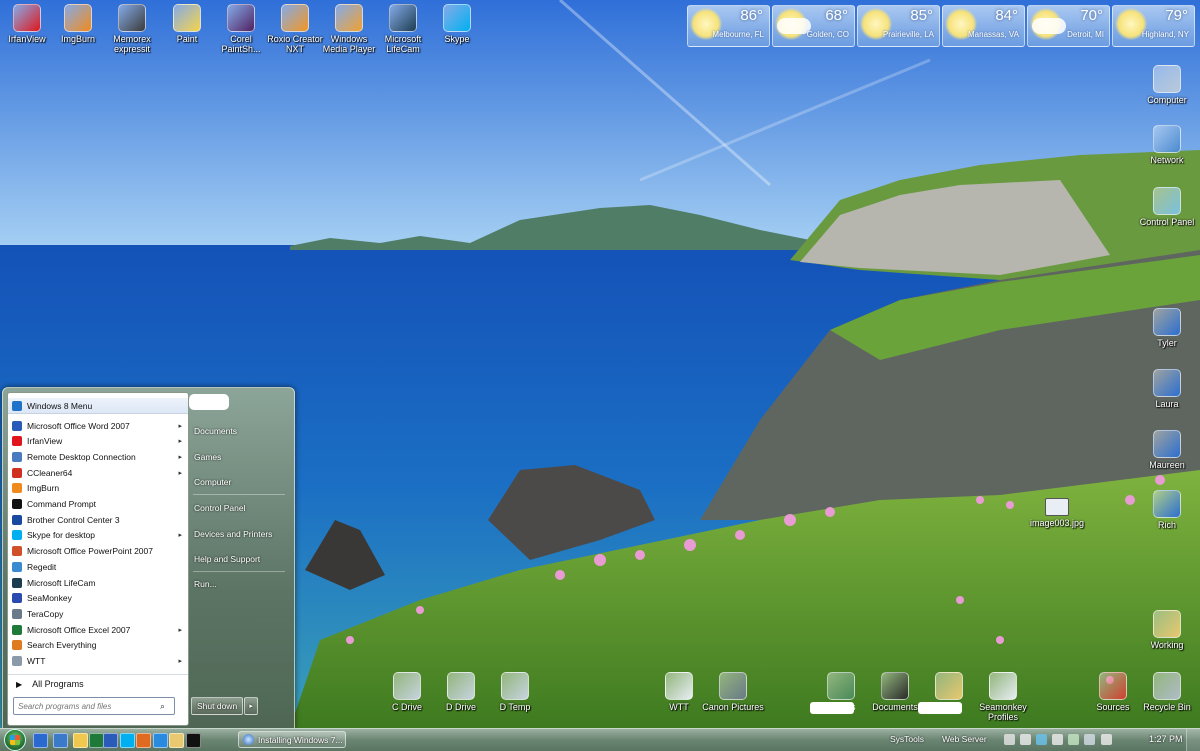 This screenshot has height=751, width=1200. Describe the element at coordinates (1167, 692) in the screenshot. I see `recycle-bin-shortcut: Recycle Bin` at that location.